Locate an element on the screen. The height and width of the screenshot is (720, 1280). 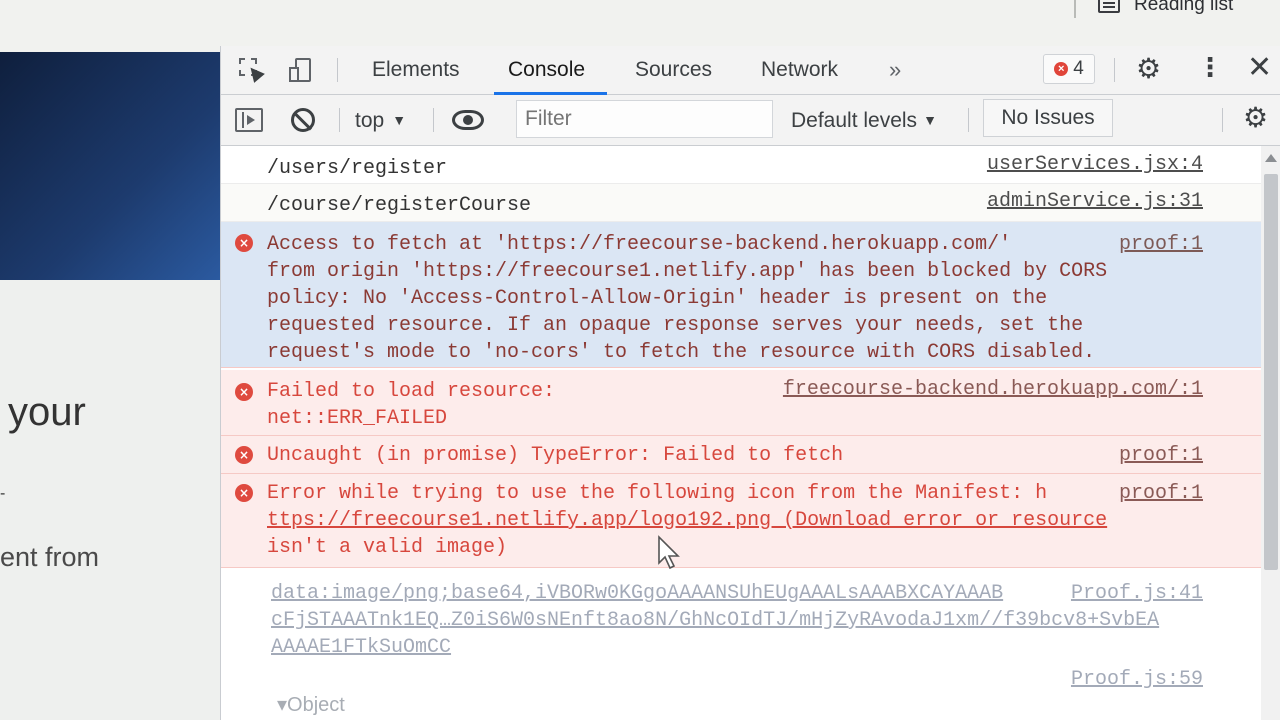
close-icon: ✕ is located at coordinates (1259, 67).